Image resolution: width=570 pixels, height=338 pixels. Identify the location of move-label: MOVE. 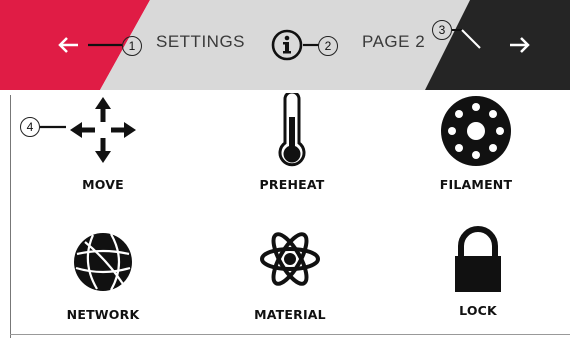
(103, 184).